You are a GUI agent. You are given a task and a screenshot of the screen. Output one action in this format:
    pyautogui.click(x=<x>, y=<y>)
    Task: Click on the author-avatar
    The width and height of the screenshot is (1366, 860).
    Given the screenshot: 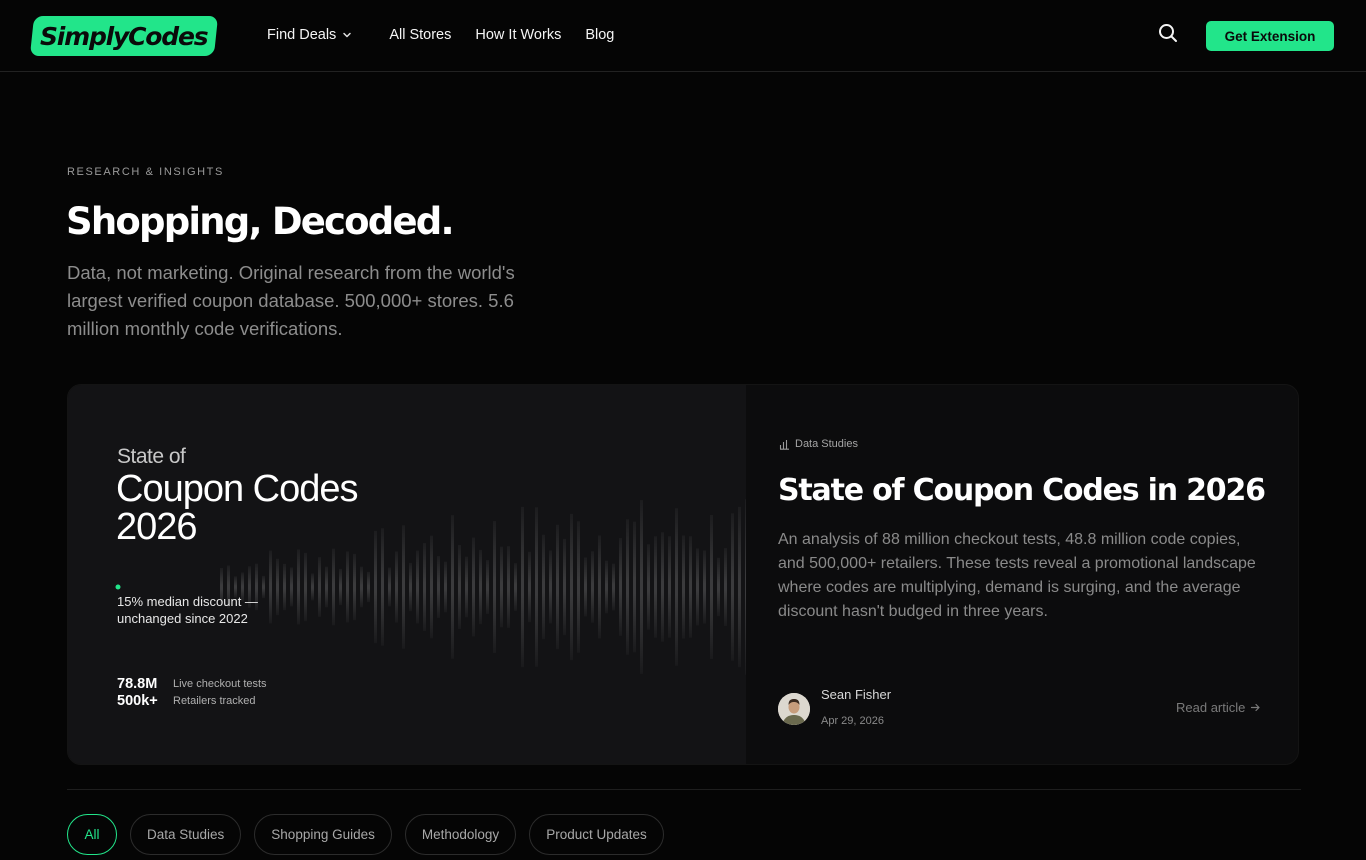 What is the action you would take?
    pyautogui.click(x=794, y=709)
    